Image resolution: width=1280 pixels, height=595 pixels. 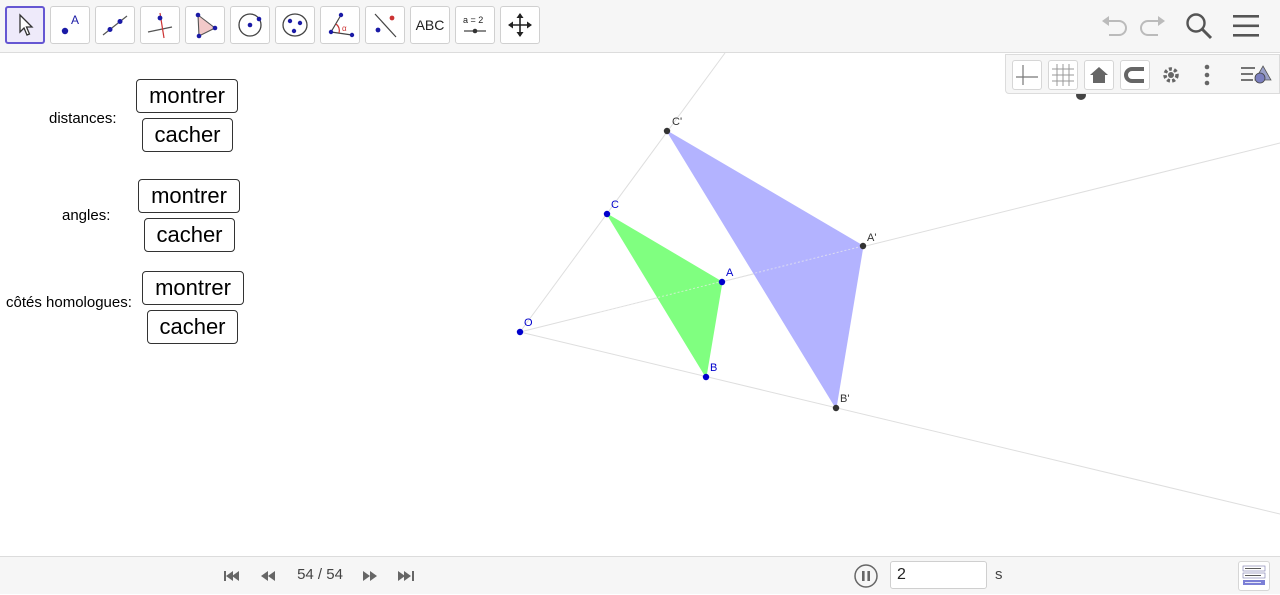 I want to click on algebra-view-icon, so click(x=1254, y=575).